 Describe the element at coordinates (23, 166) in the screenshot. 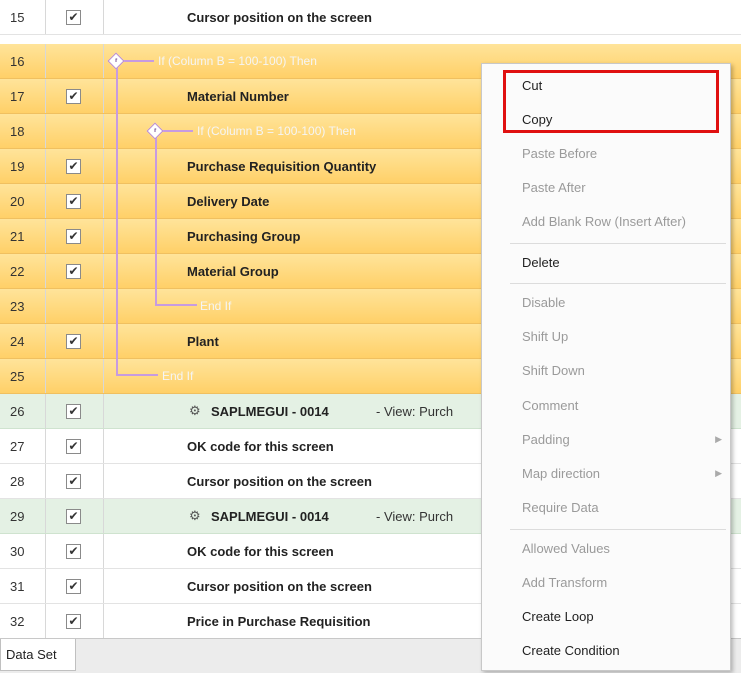

I see `row-number: 19` at that location.